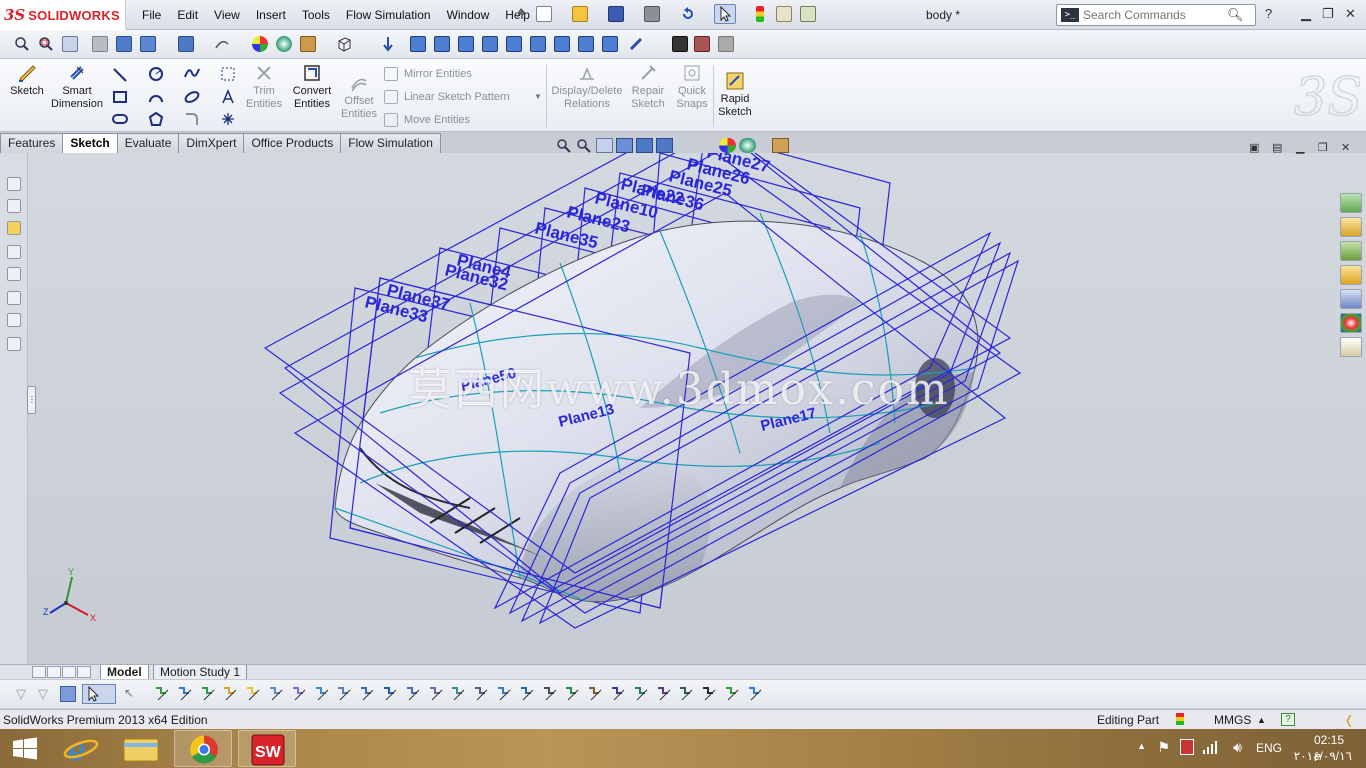  I want to click on print-icon, so click(652, 14).